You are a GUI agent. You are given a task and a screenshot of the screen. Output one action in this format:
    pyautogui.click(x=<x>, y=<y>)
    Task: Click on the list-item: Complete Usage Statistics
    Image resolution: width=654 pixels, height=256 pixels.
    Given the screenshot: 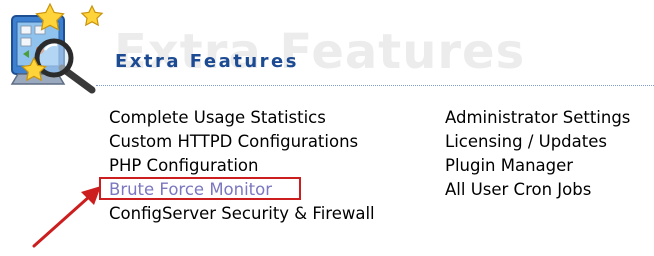 What is the action you would take?
    pyautogui.click(x=242, y=118)
    